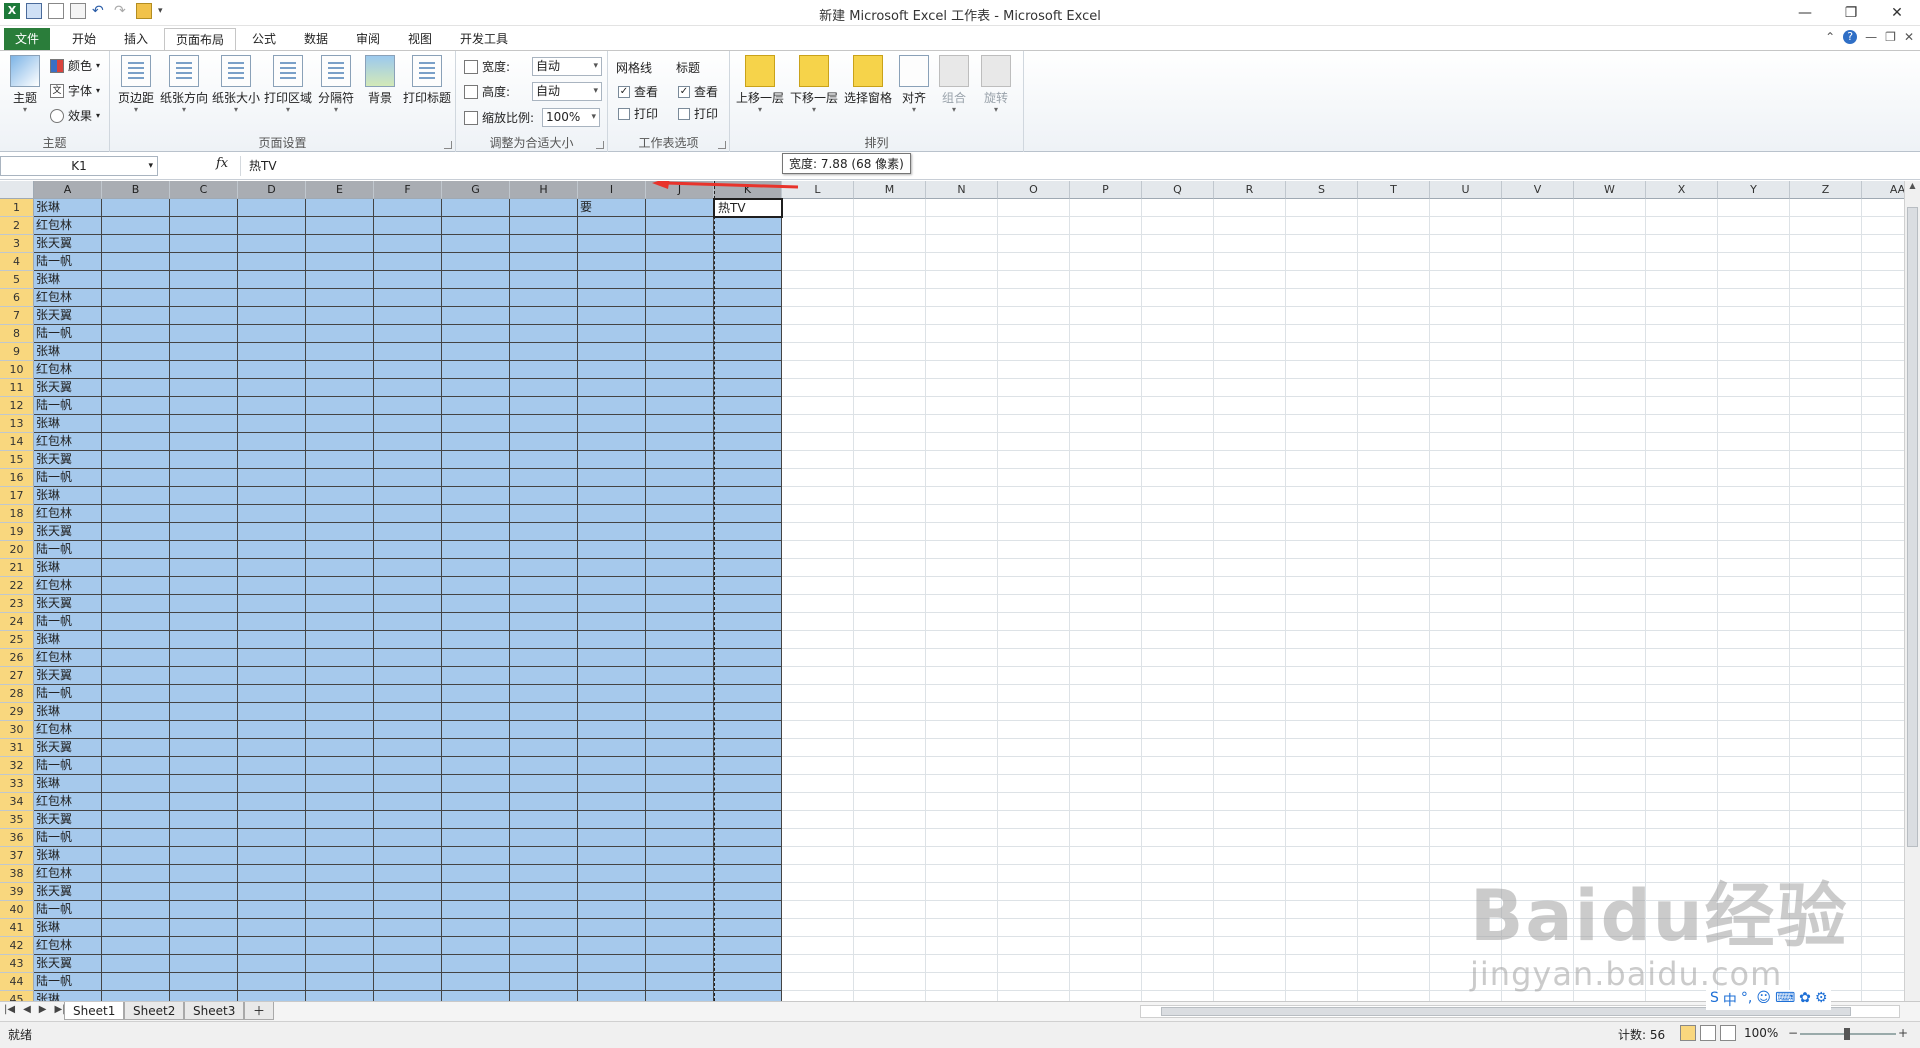 The height and width of the screenshot is (1048, 1920). I want to click on cell-p23, so click(1106, 604).